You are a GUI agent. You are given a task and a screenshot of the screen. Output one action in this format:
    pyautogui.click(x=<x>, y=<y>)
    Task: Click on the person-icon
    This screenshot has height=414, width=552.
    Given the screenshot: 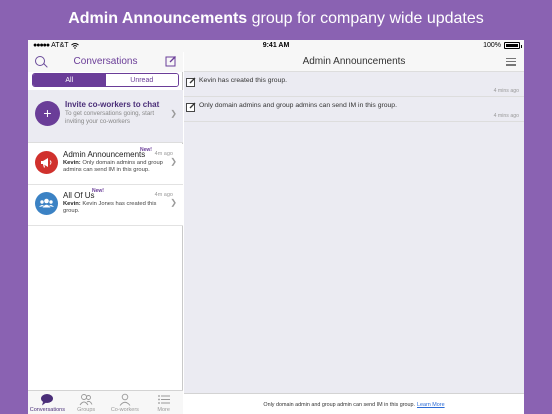 What is the action you would take?
    pyautogui.click(x=125, y=399)
    